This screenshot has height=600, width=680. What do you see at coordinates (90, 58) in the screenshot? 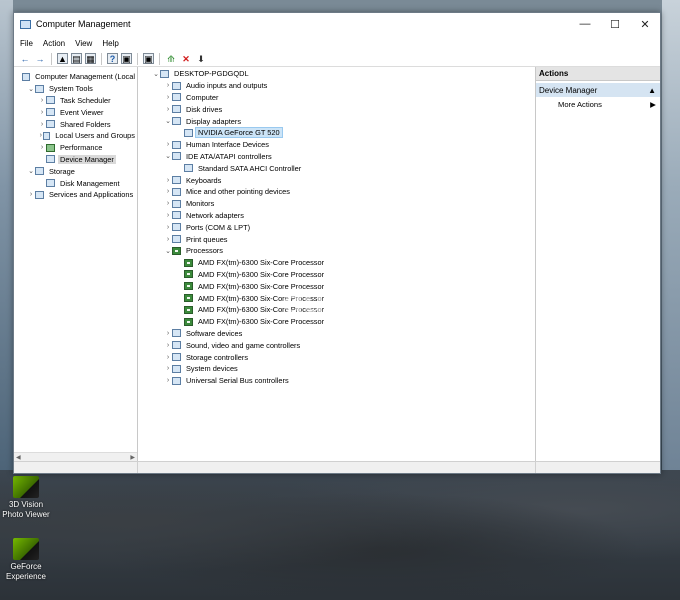
I see `properties-icon: ▦` at bounding box center [90, 58].